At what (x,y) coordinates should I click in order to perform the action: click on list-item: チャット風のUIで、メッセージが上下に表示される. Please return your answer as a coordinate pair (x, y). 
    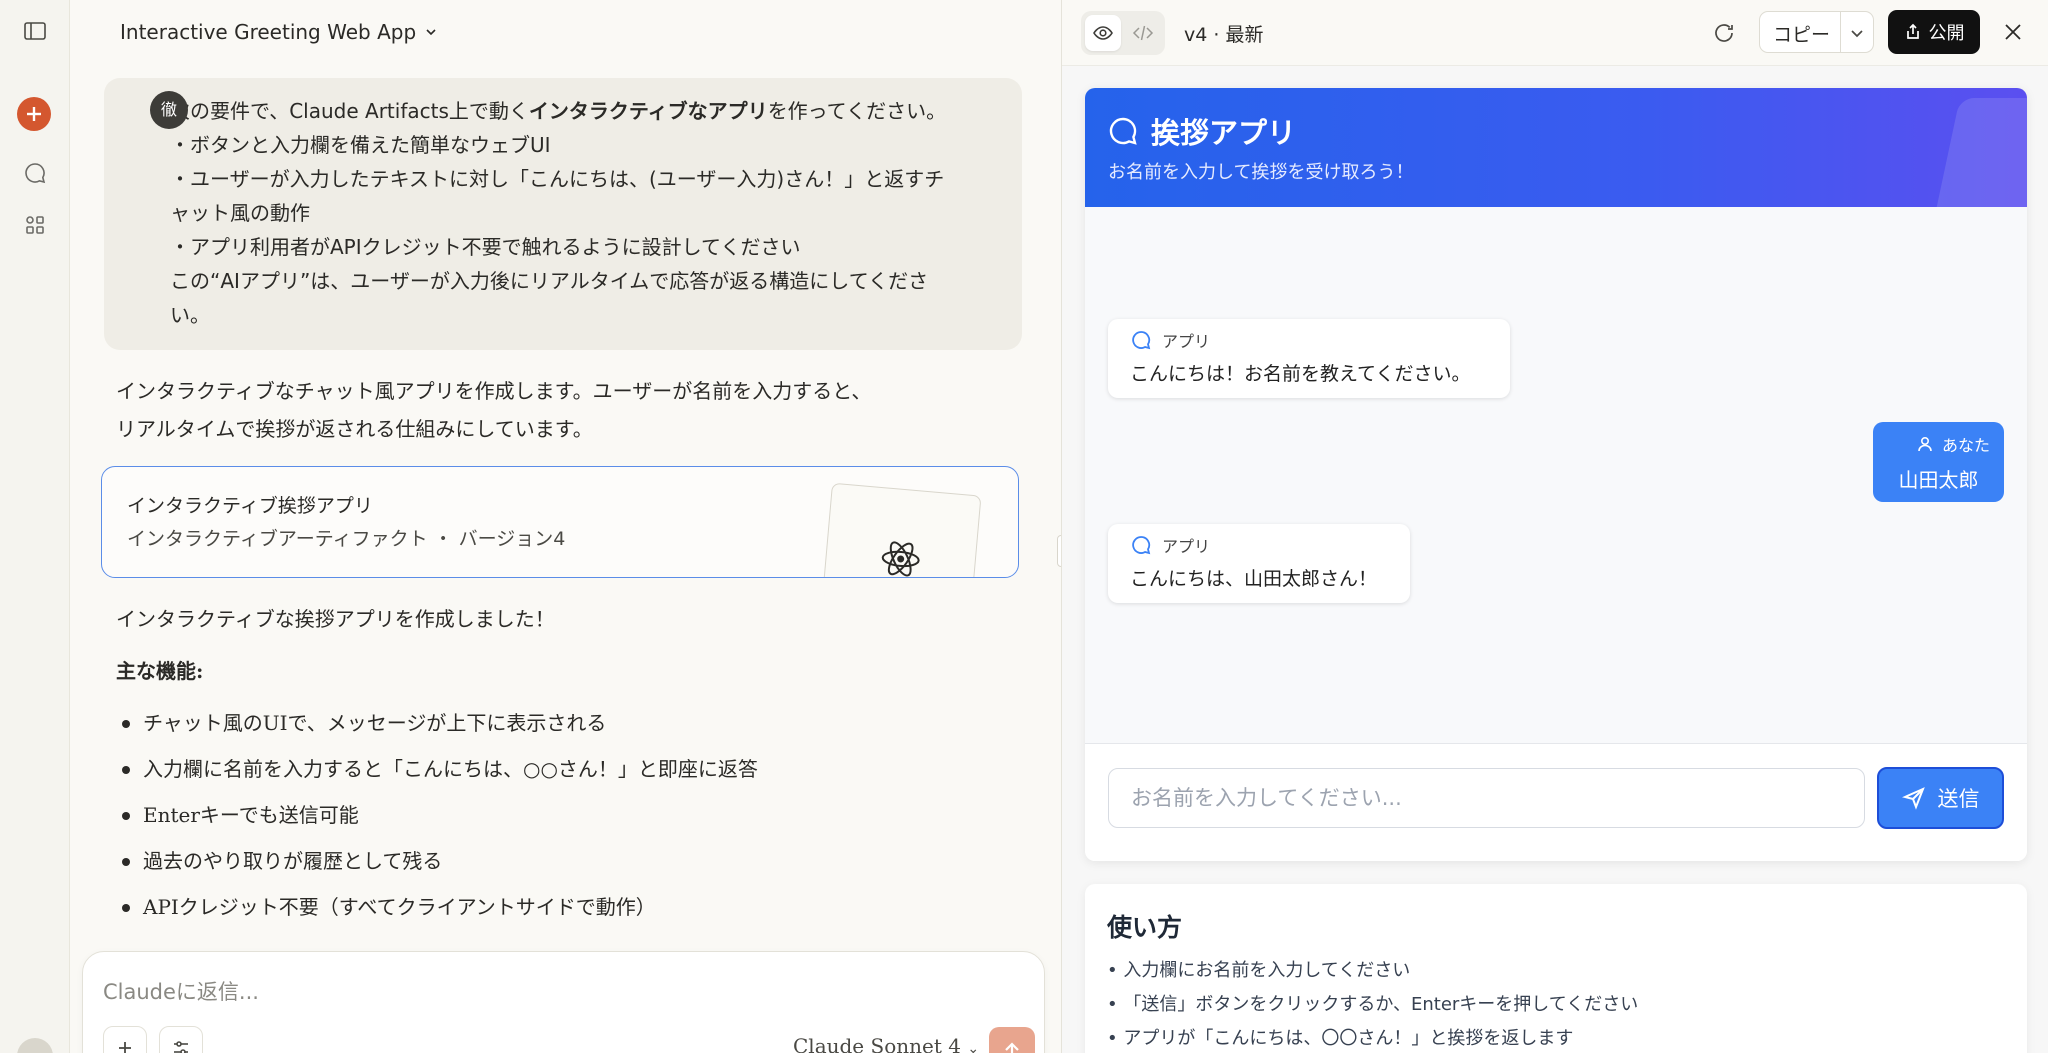
    Looking at the image, I should click on (439, 723).